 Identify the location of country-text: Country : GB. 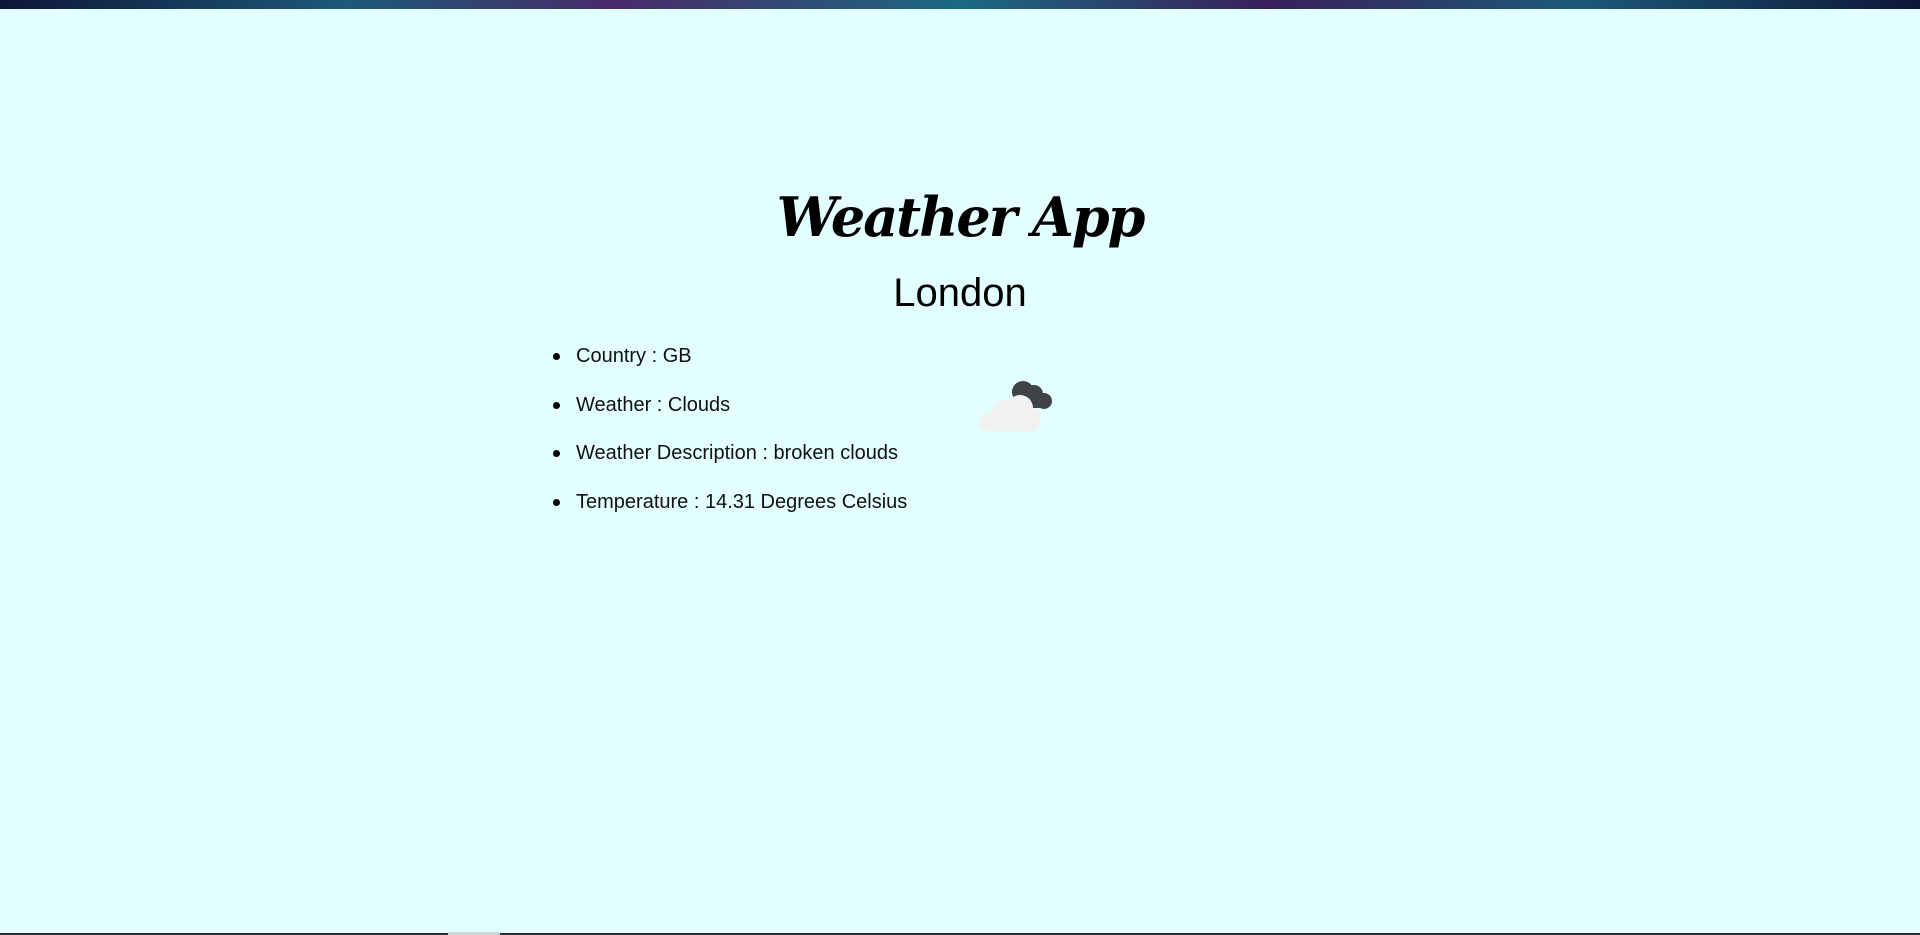
(634, 356).